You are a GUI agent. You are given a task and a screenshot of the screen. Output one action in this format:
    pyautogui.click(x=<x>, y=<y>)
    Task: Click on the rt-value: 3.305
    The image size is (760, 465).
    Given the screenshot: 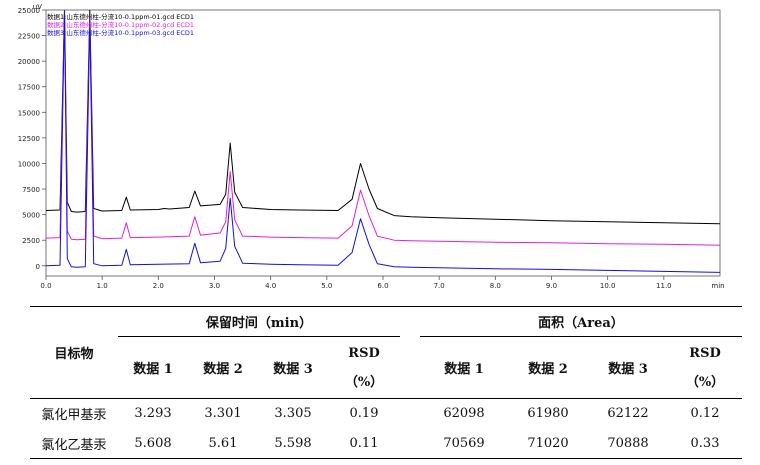 What is the action you would take?
    pyautogui.click(x=293, y=414)
    